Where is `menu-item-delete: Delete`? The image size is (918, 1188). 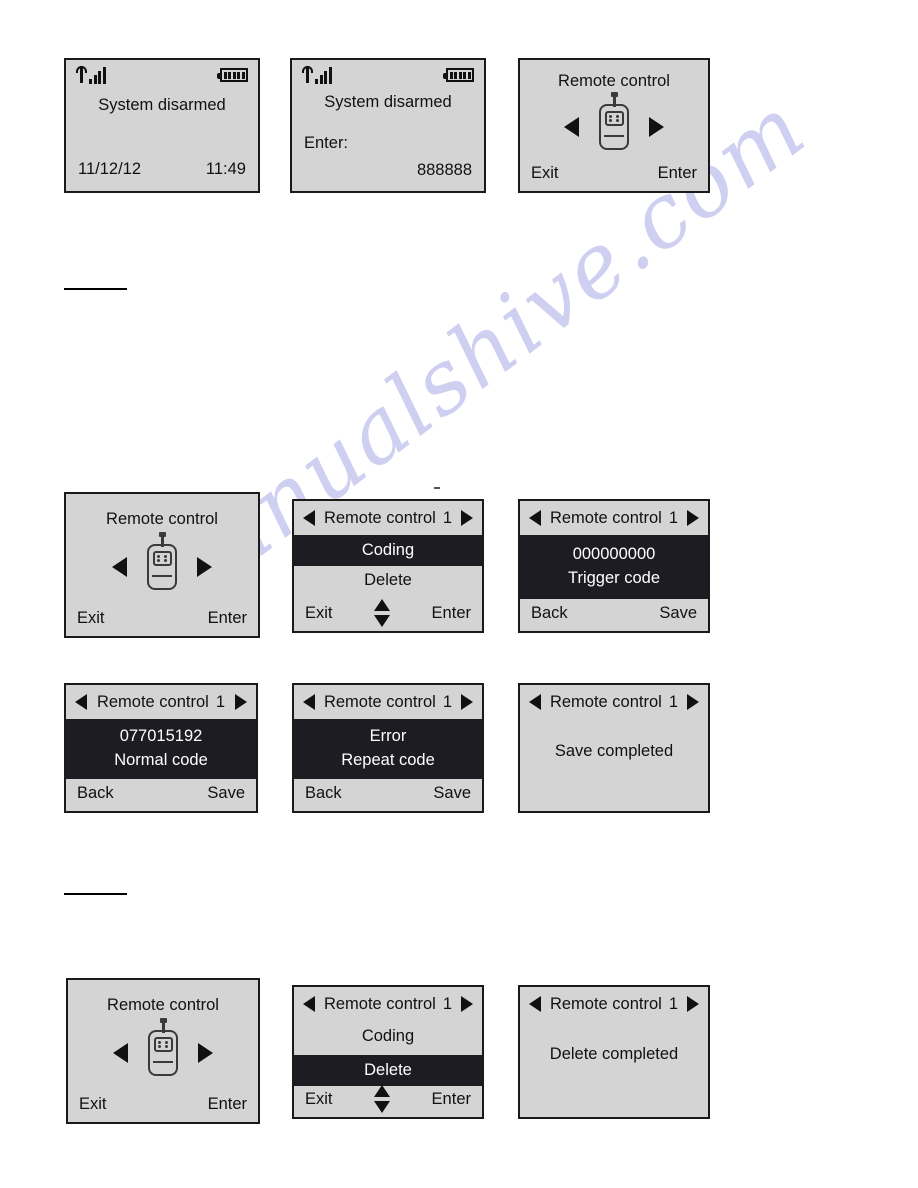 menu-item-delete: Delete is located at coordinates (388, 580).